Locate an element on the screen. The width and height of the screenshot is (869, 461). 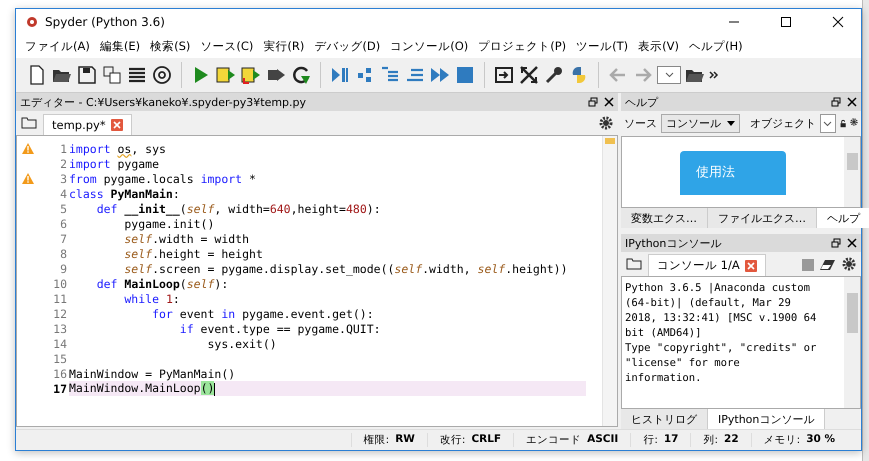
pane-tab: ヘルプ is located at coordinates (843, 218).